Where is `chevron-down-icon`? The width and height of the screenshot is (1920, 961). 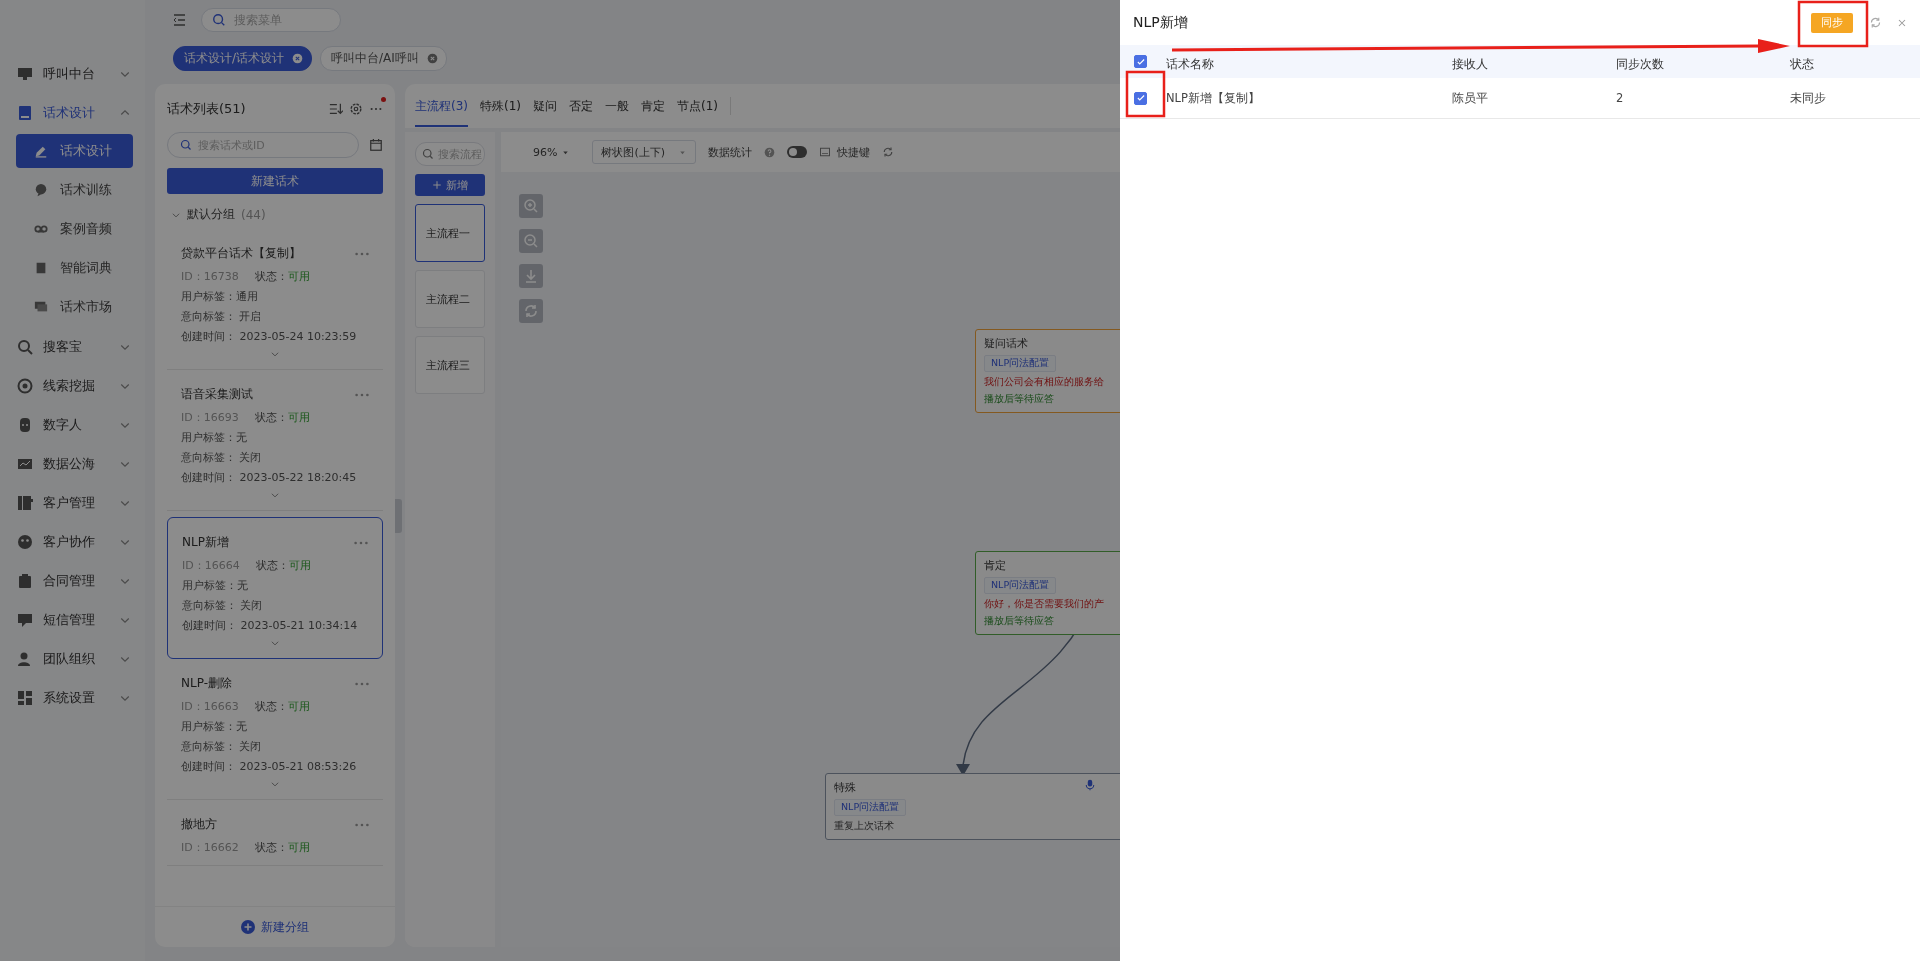
chevron-down-icon is located at coordinates (275, 495).